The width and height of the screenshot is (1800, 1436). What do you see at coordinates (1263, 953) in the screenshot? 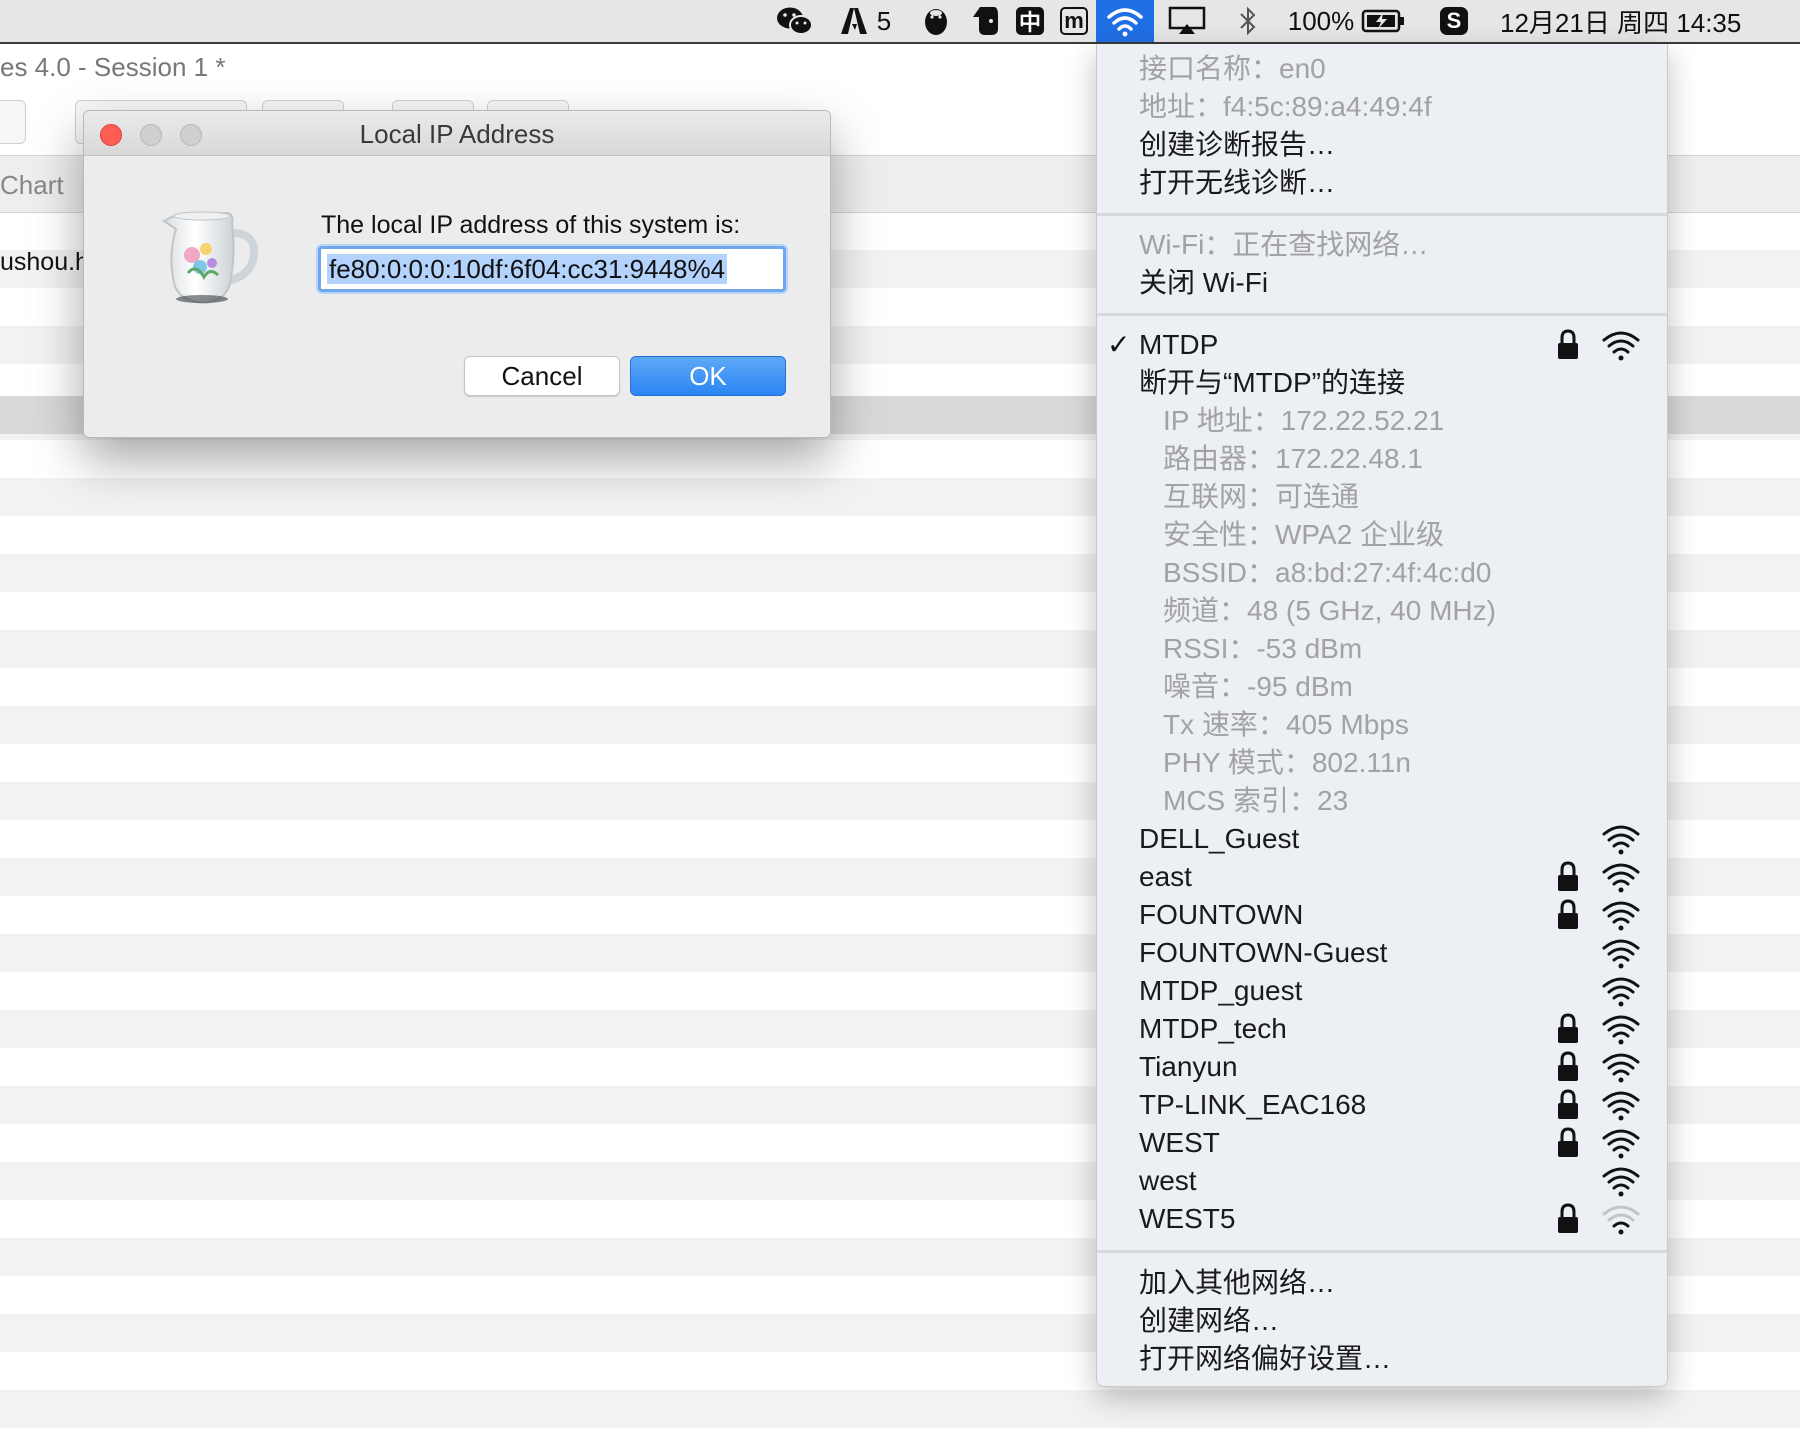
I see `network-item: FOUNTOWN-Guest` at bounding box center [1263, 953].